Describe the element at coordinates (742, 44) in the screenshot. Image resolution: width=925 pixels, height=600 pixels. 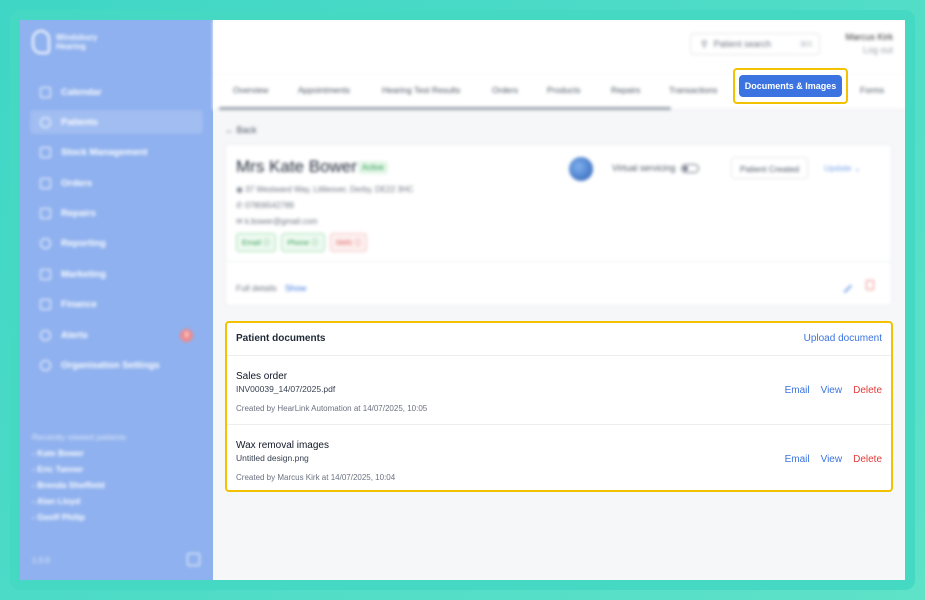
I see `search-placeholder: Patient search` at that location.